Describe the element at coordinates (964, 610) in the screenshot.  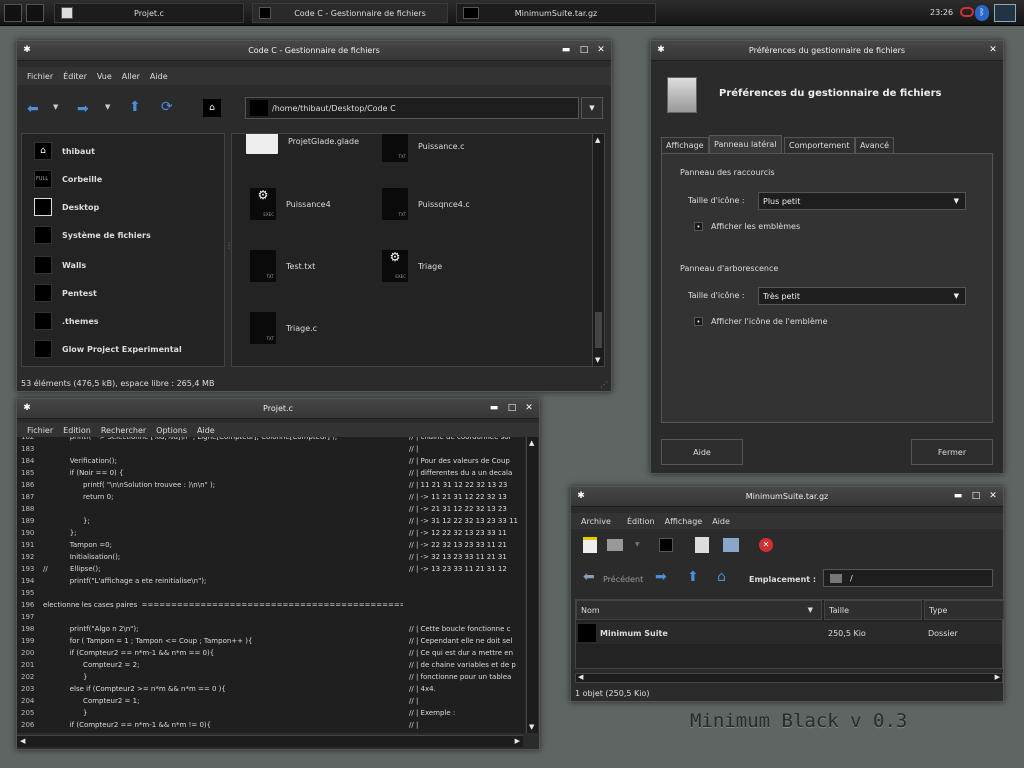
I see `column-header-type: Type` at that location.